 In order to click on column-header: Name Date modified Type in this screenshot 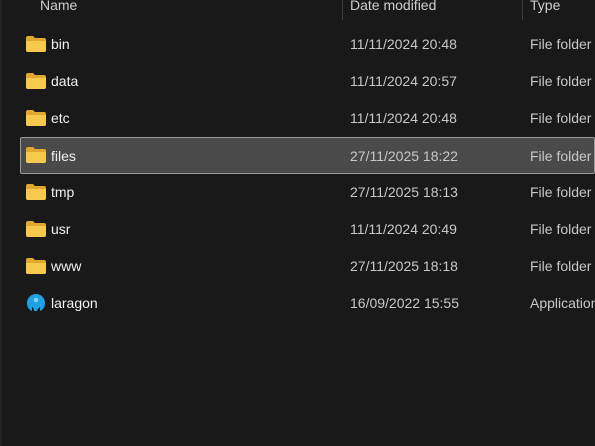, I will do `click(307, 10)`.